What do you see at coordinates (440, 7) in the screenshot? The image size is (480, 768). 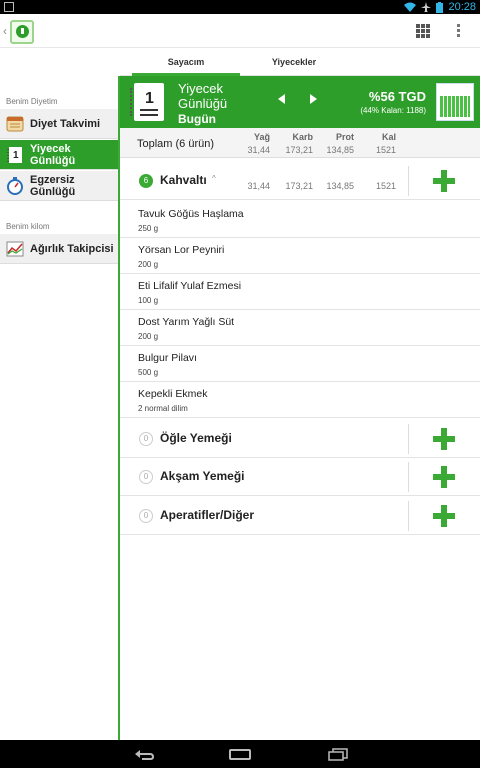 I see `battery-icon` at bounding box center [440, 7].